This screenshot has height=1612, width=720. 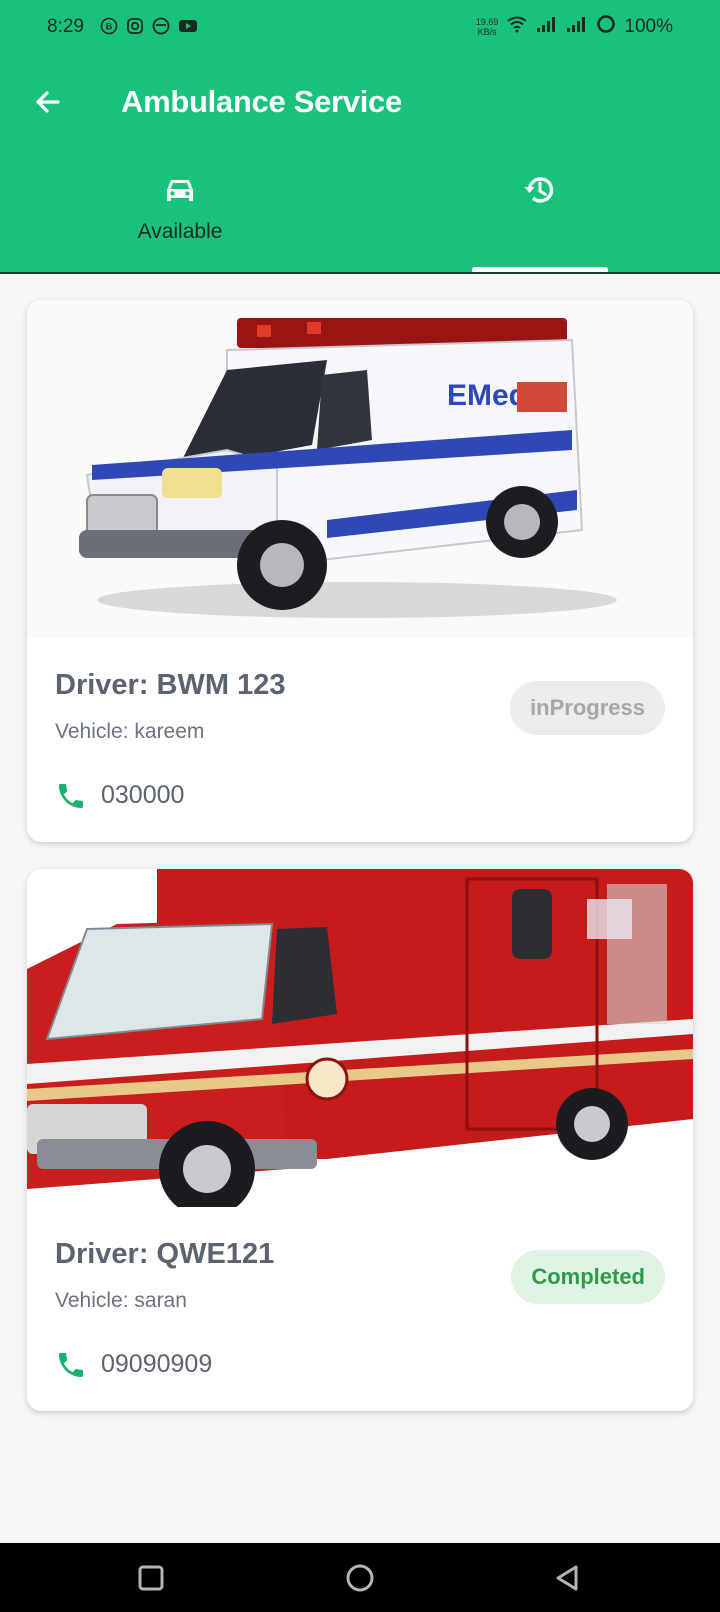 What do you see at coordinates (180, 190) in the screenshot?
I see `ambulance-car-icon` at bounding box center [180, 190].